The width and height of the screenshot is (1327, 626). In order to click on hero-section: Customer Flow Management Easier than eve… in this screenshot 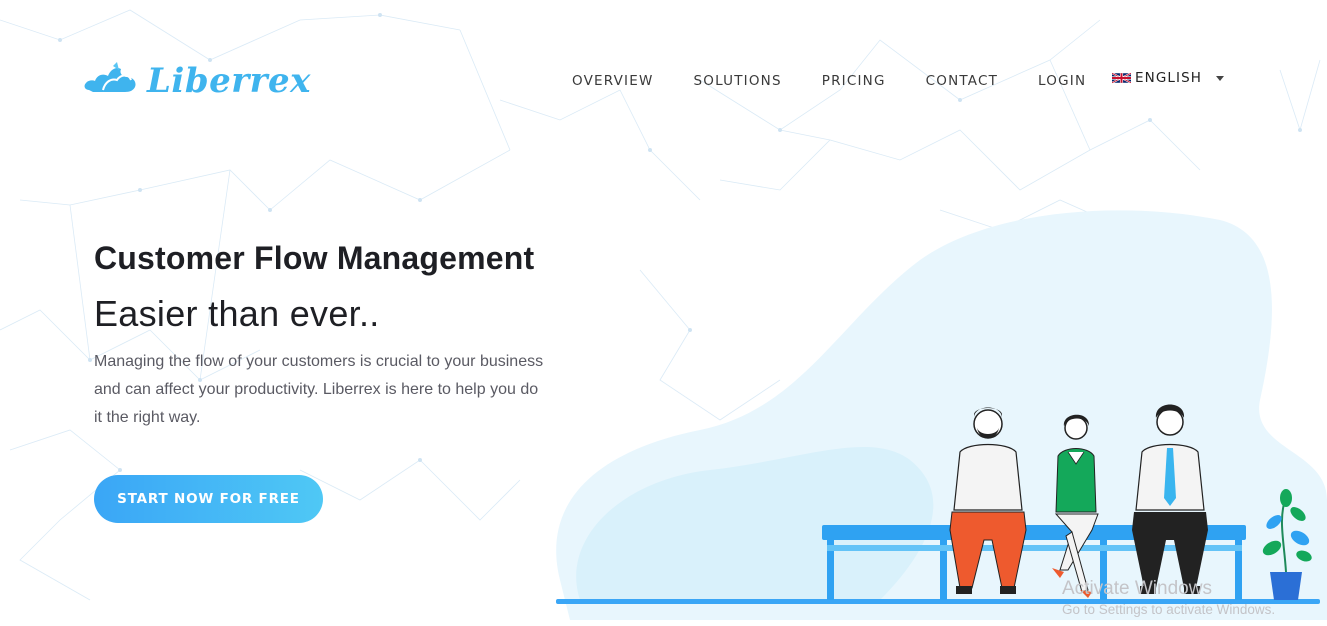, I will do `click(324, 335)`.